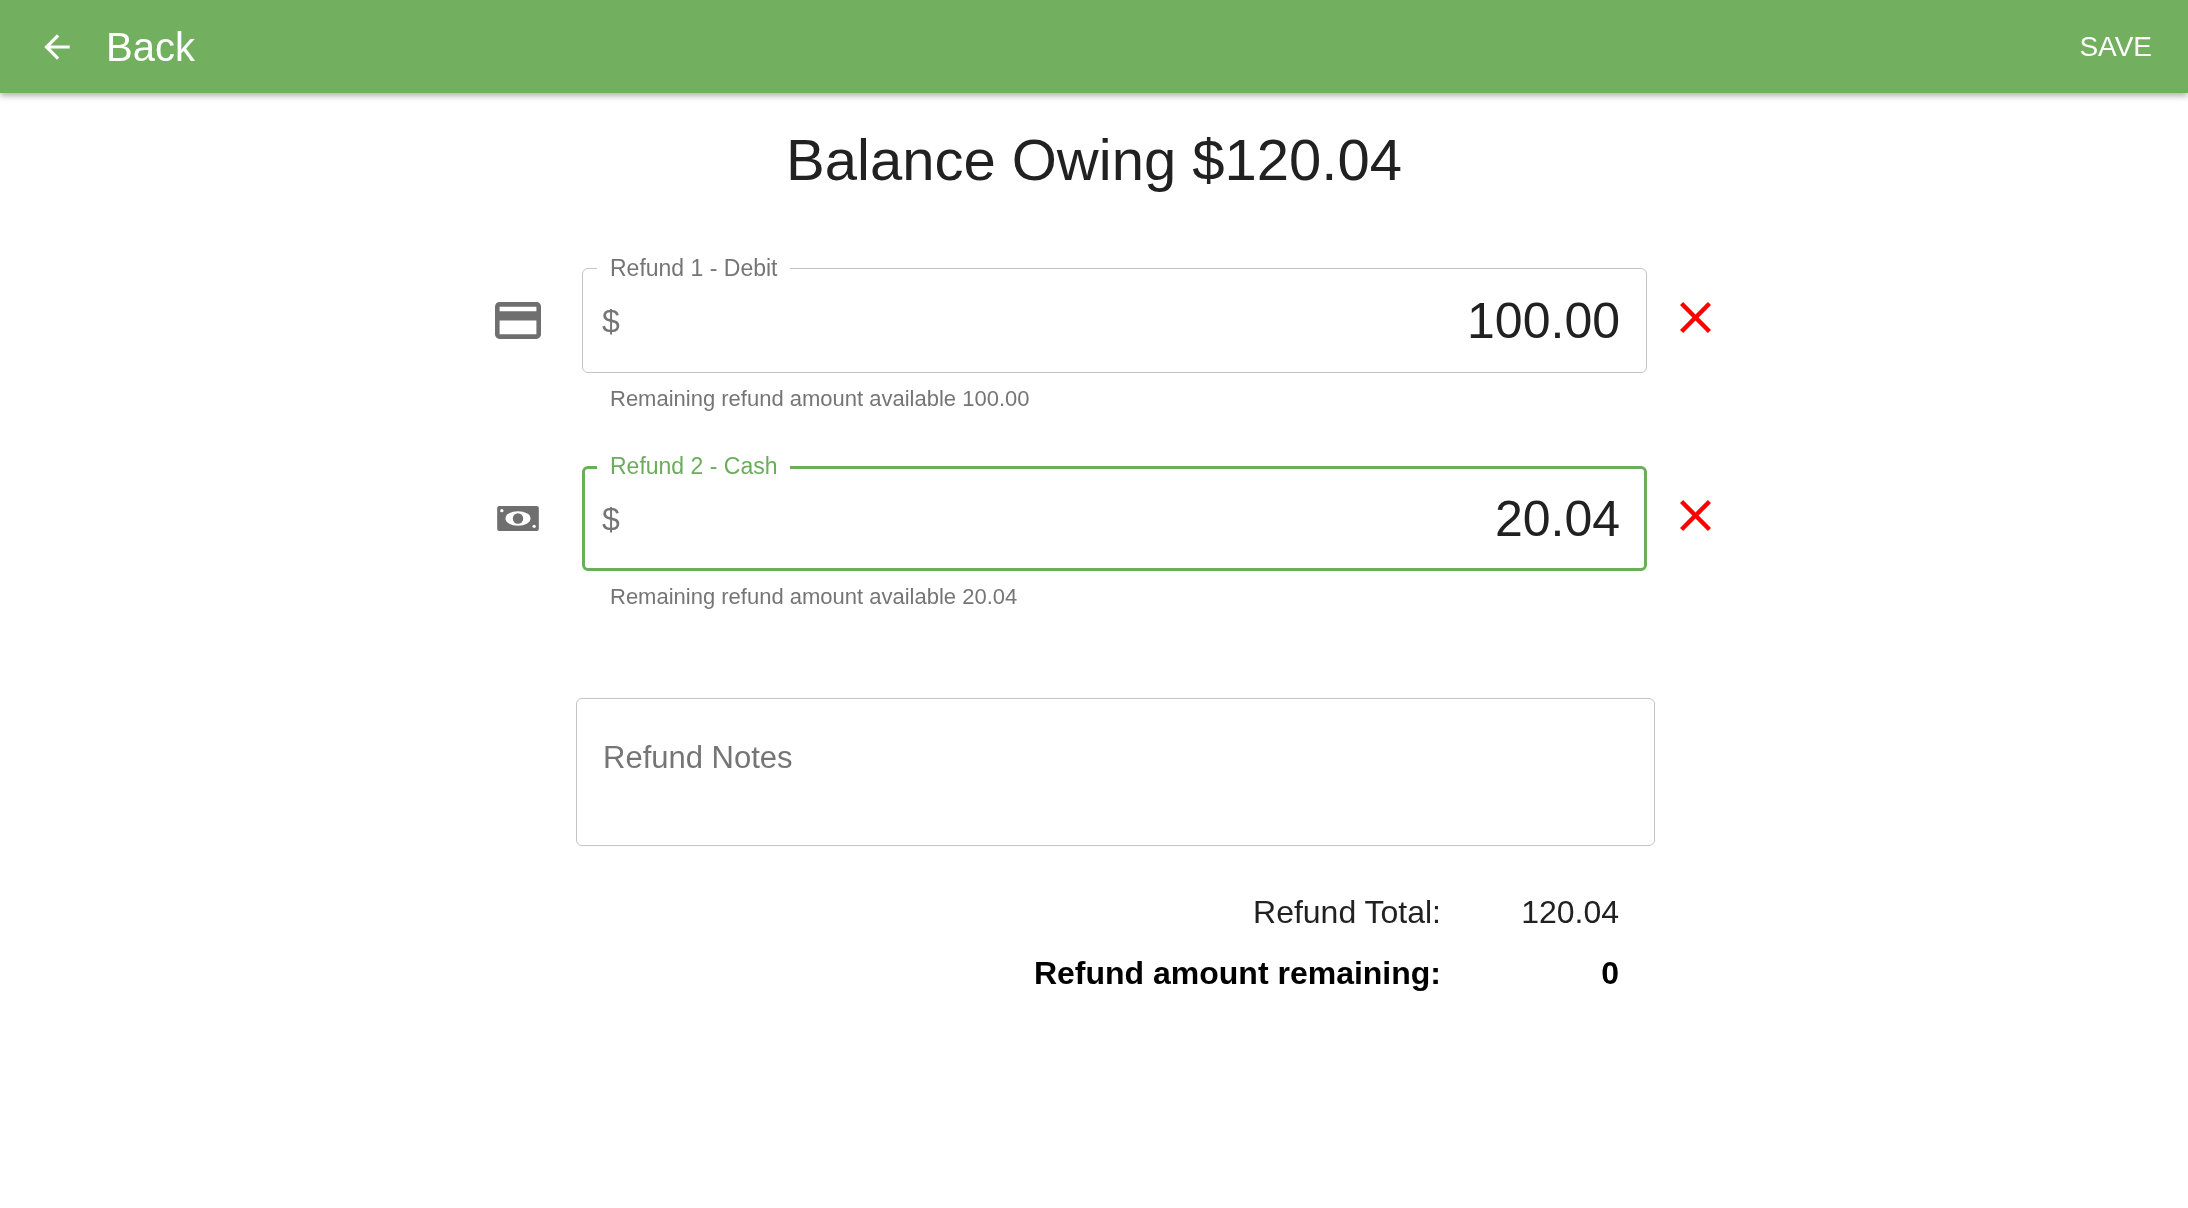  What do you see at coordinates (820, 398) in the screenshot?
I see `helper-text: Remaining refund amount available 100.00` at bounding box center [820, 398].